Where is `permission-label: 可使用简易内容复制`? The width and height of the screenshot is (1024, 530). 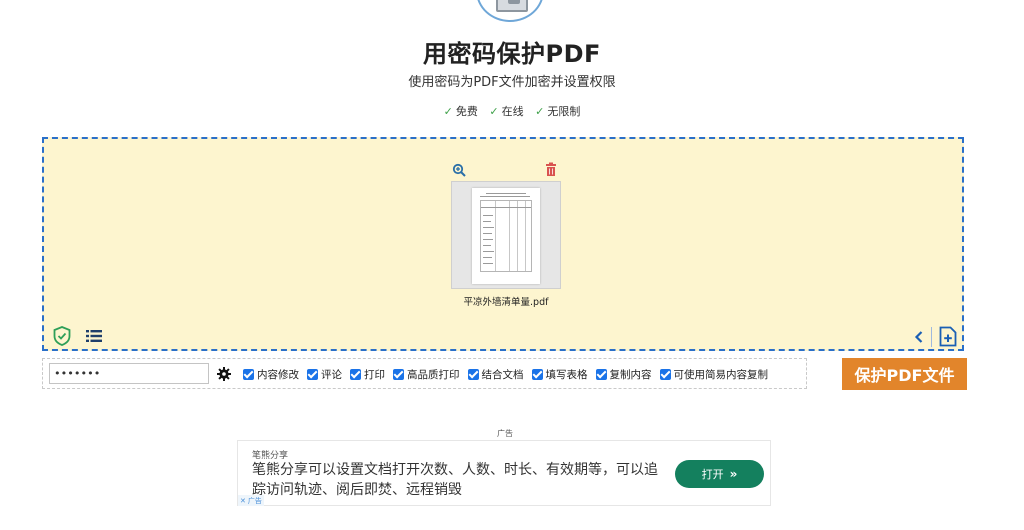
permission-label: 可使用简易内容复制 is located at coordinates (721, 374).